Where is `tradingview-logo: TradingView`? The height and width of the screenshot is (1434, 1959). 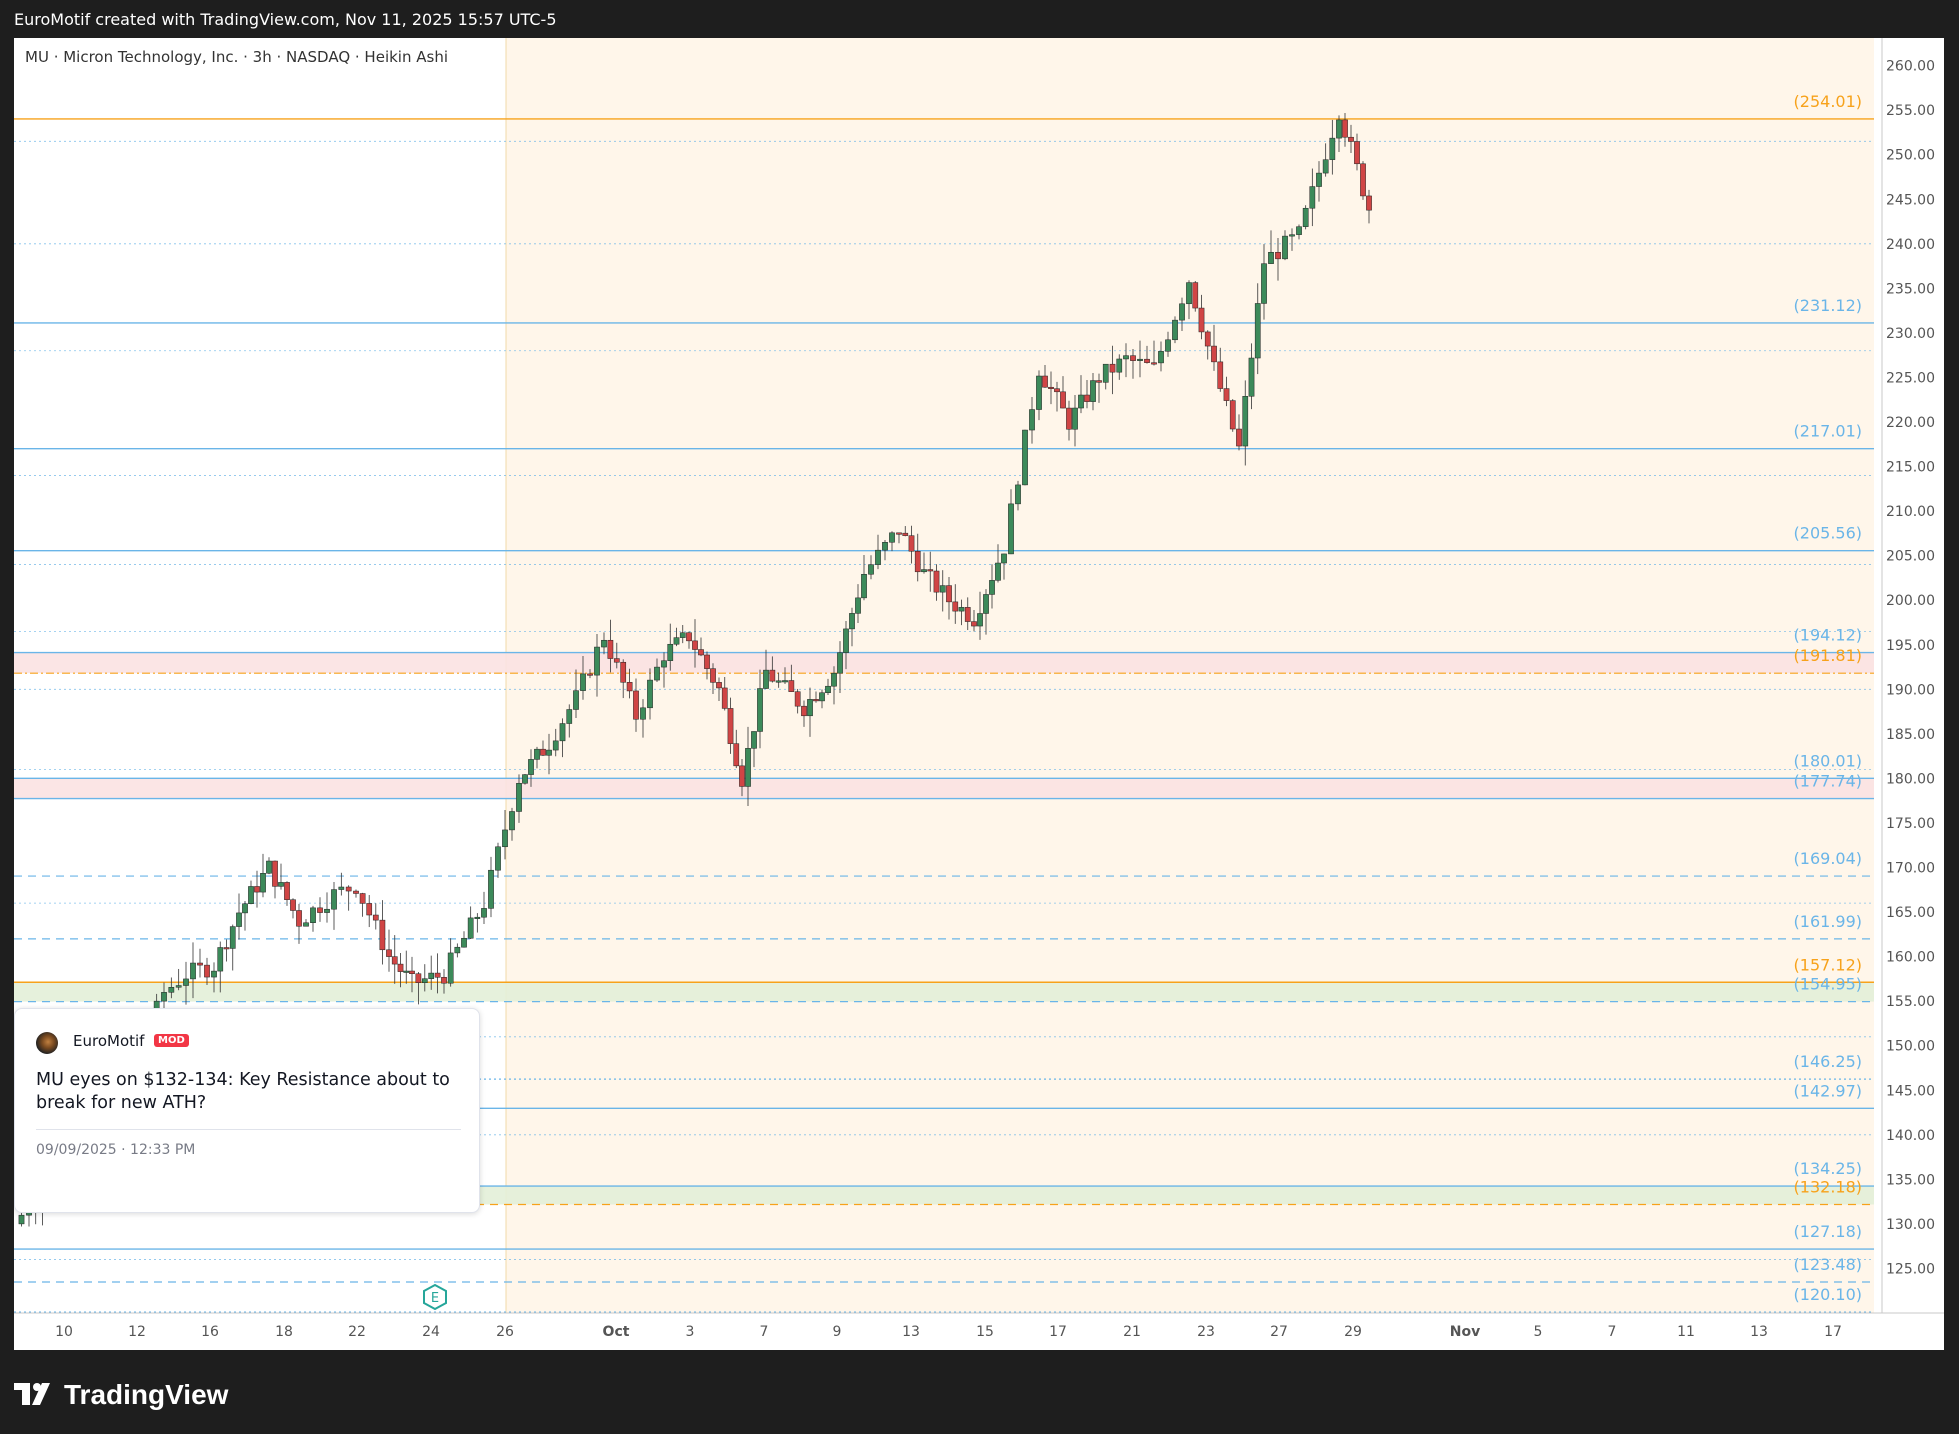 tradingview-logo: TradingView is located at coordinates (121, 1395).